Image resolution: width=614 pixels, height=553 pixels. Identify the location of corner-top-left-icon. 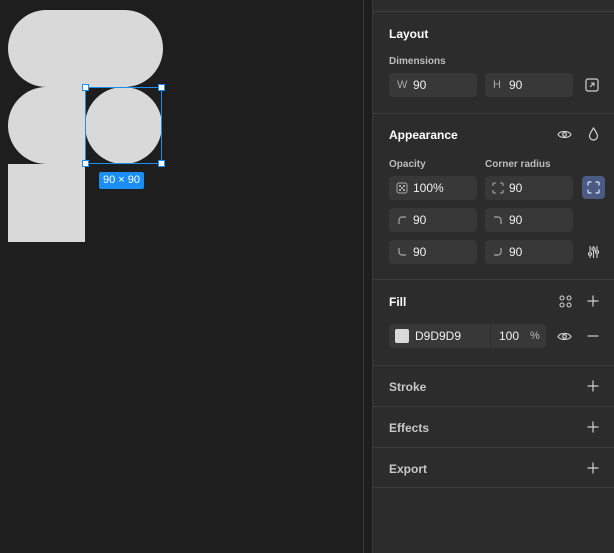
(402, 220).